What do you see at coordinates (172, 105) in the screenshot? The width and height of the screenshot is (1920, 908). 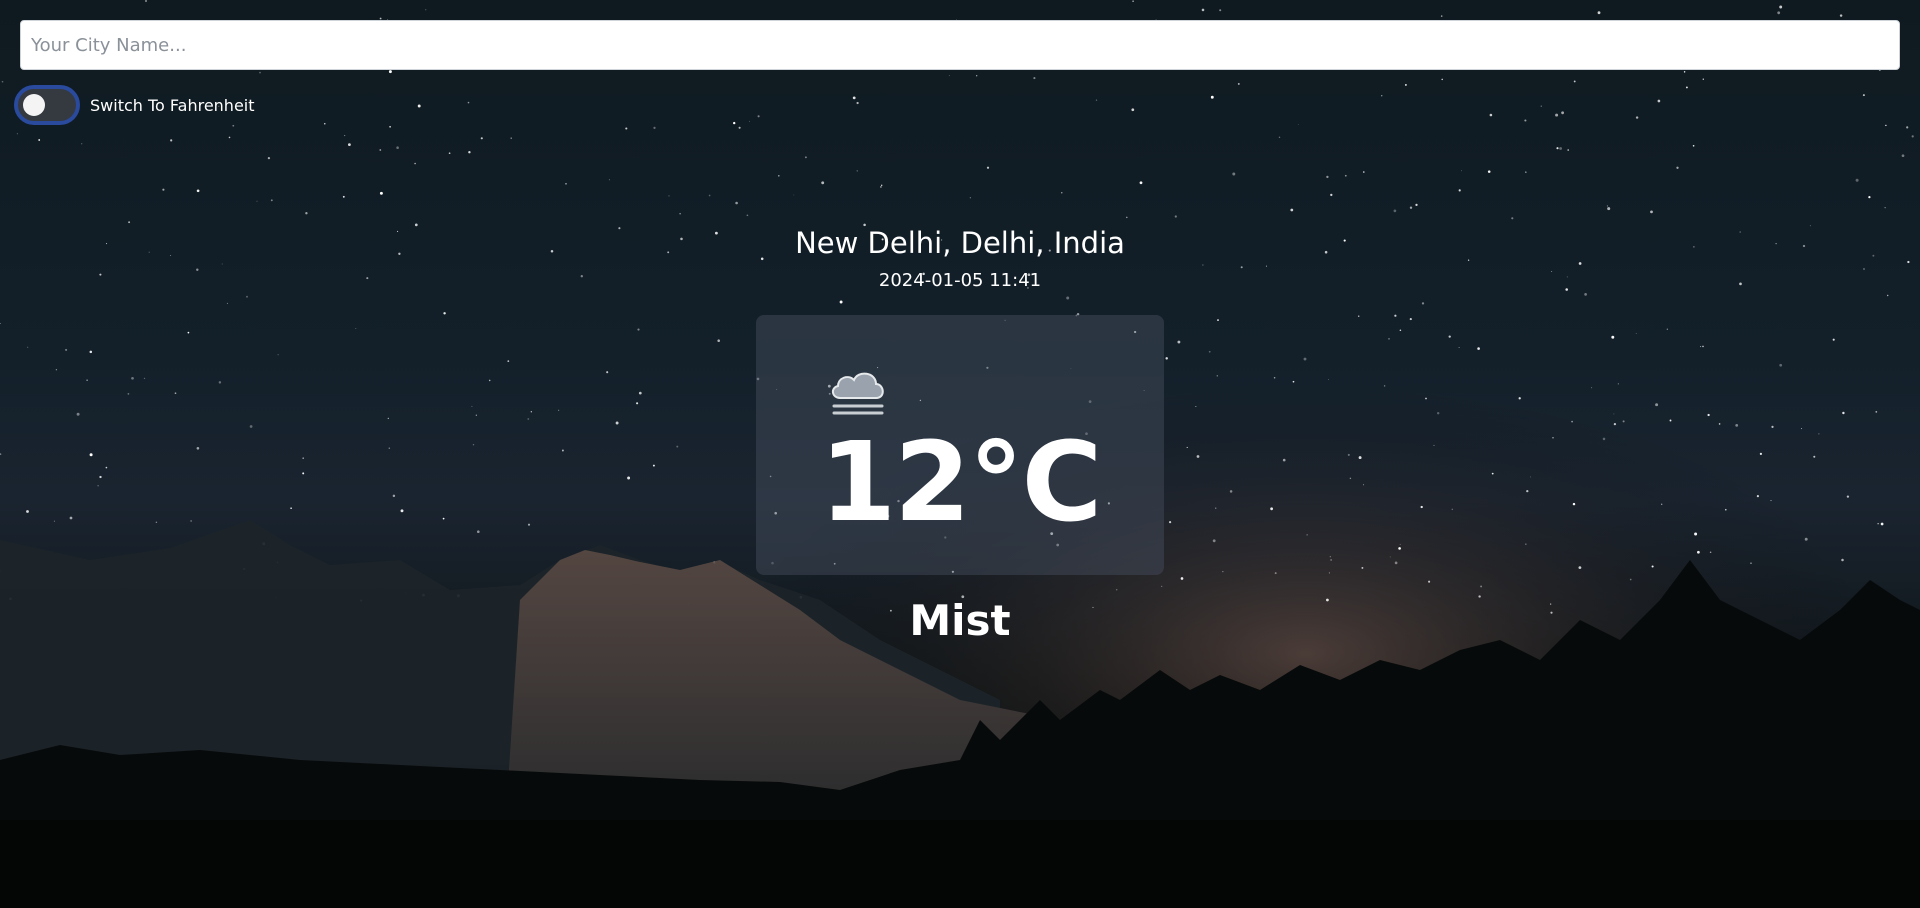 I see `fahrenheit-toggle-label: Switch To Fahrenheit` at bounding box center [172, 105].